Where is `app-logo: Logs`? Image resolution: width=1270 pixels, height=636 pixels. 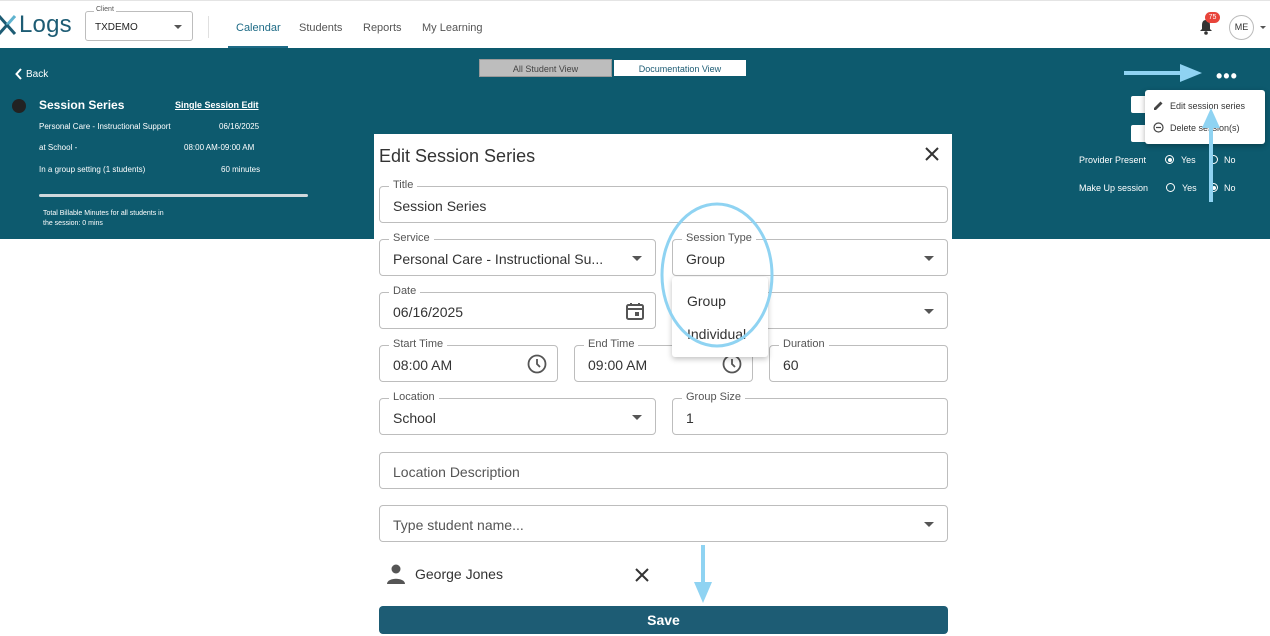 app-logo: Logs is located at coordinates (36, 25).